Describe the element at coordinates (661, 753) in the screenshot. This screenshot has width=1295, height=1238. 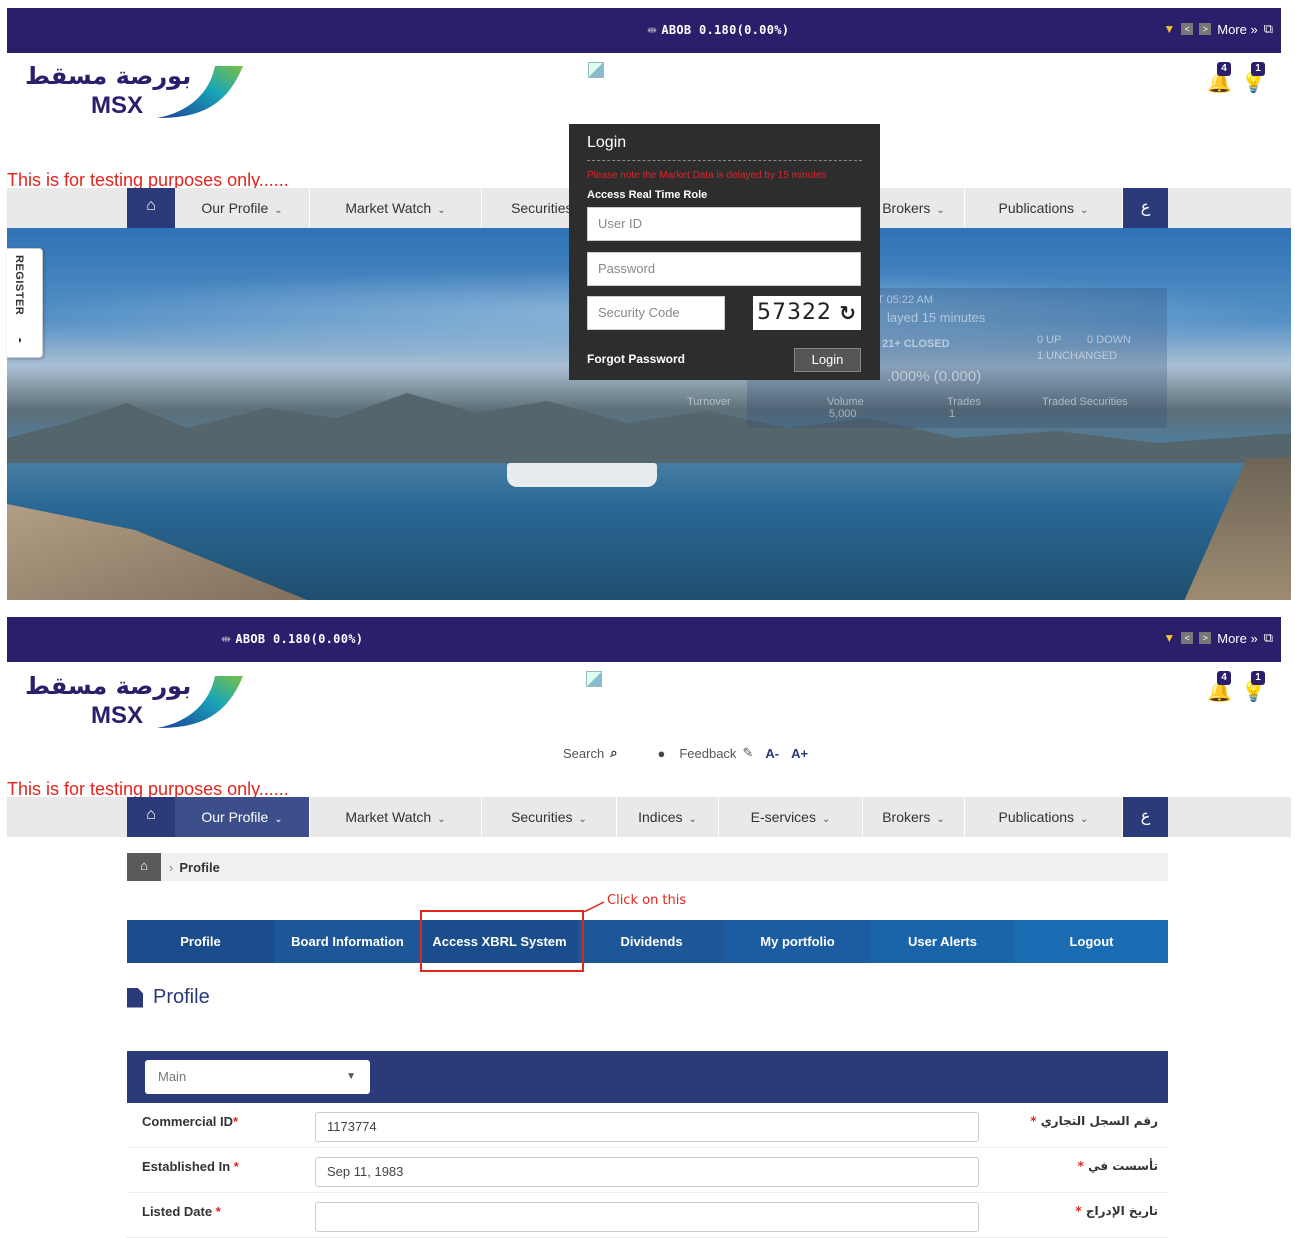
I see `user-icon: ●` at that location.